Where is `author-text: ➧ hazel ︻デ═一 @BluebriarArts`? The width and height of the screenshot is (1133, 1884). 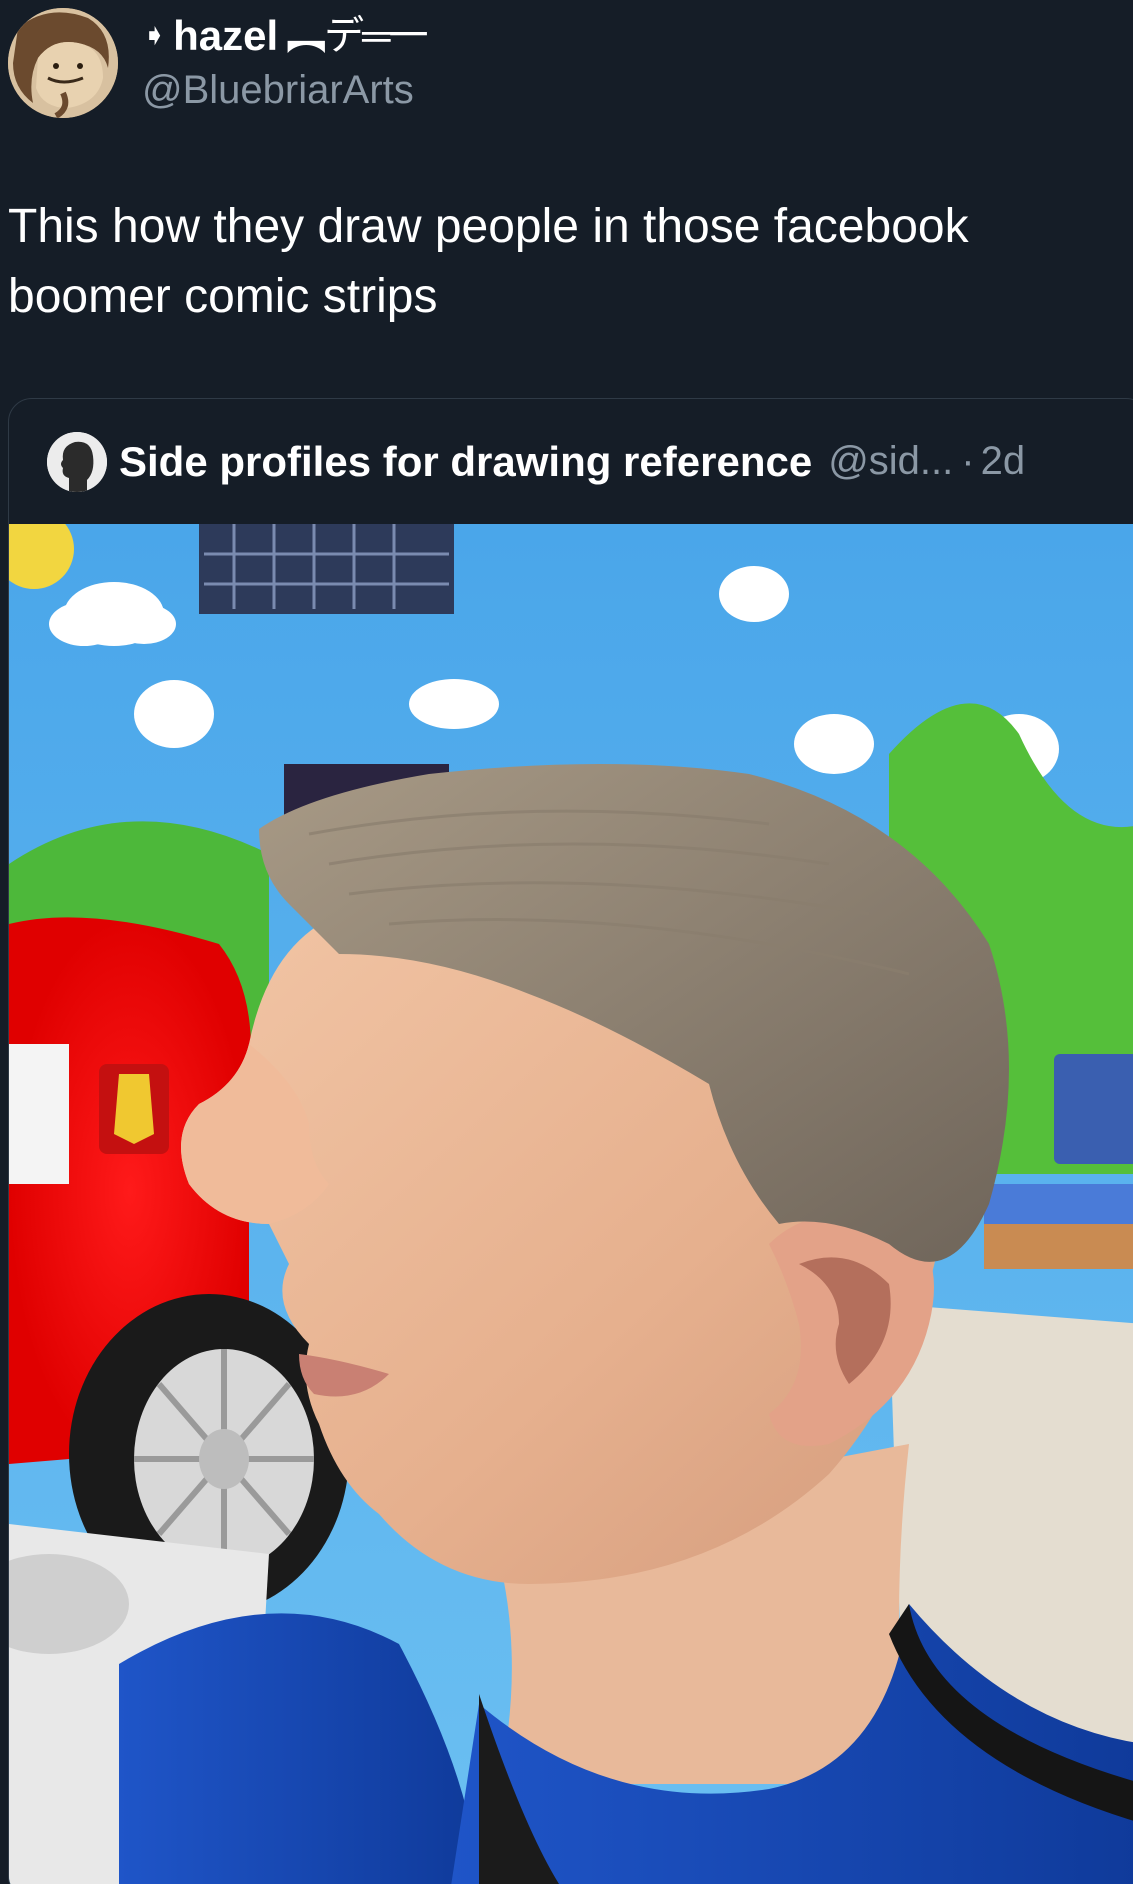
author-text: ➧ hazel ︻デ═一 @BluebriarArts is located at coordinates (285, 63).